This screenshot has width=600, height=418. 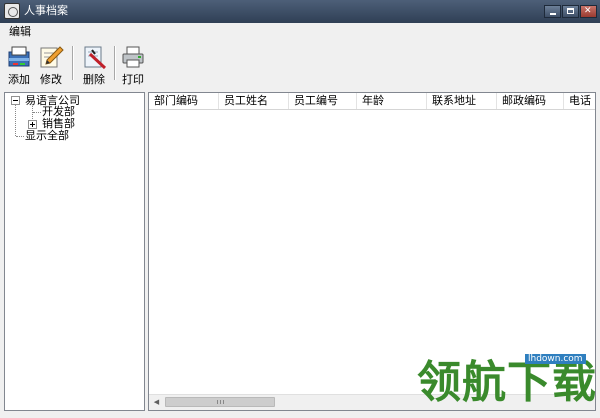 I want to click on toolbar: 添加 修改 删除 打印, so click(x=300, y=66).